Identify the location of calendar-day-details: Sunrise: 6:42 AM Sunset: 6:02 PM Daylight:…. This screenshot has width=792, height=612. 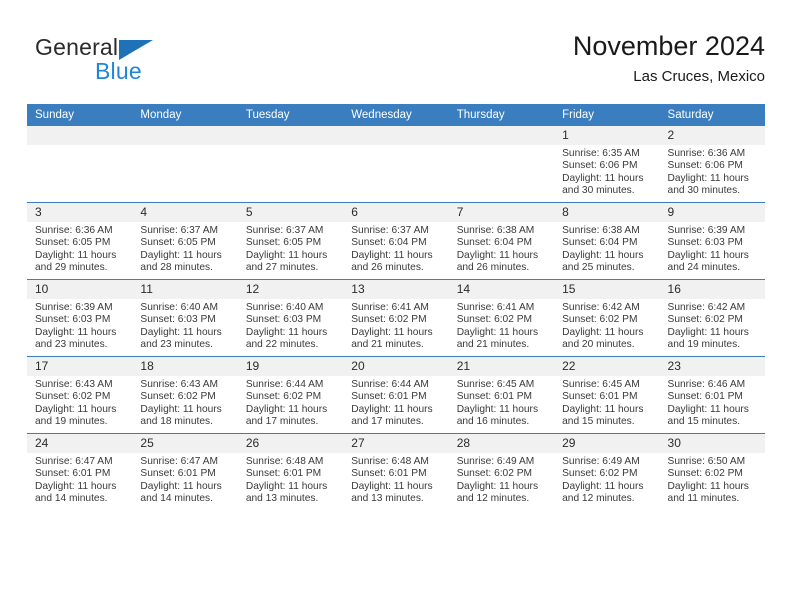
(712, 325).